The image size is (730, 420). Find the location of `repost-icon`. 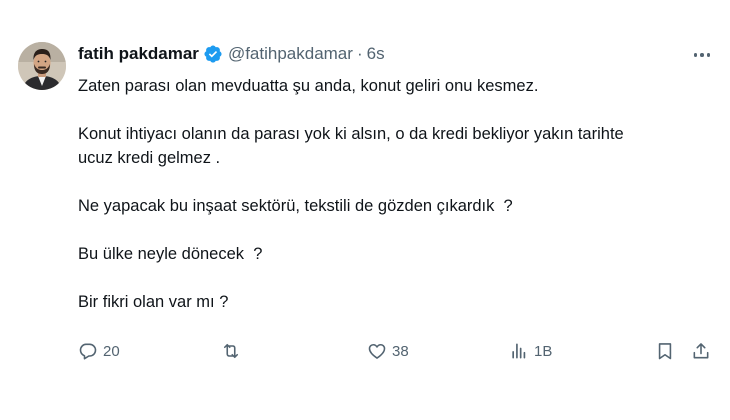

repost-icon is located at coordinates (231, 351).